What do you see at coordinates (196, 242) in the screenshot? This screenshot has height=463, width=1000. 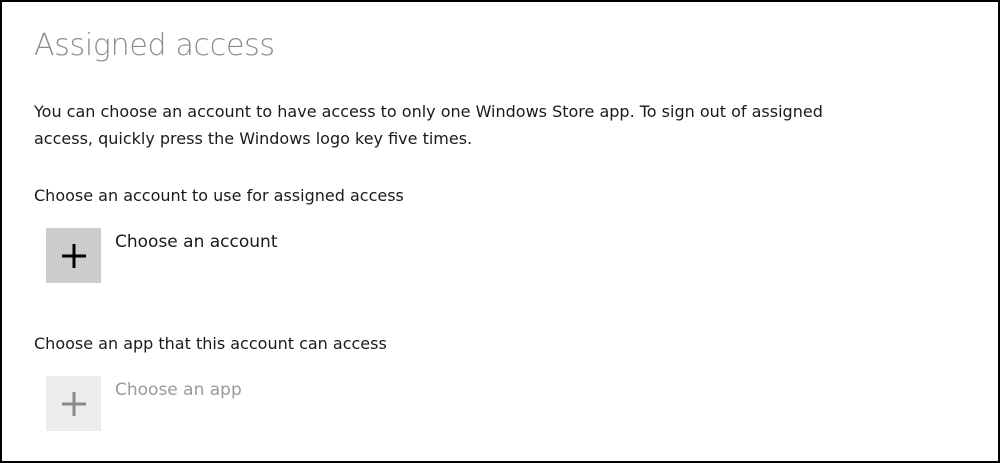 I see `choose-account-label: Choose an account` at bounding box center [196, 242].